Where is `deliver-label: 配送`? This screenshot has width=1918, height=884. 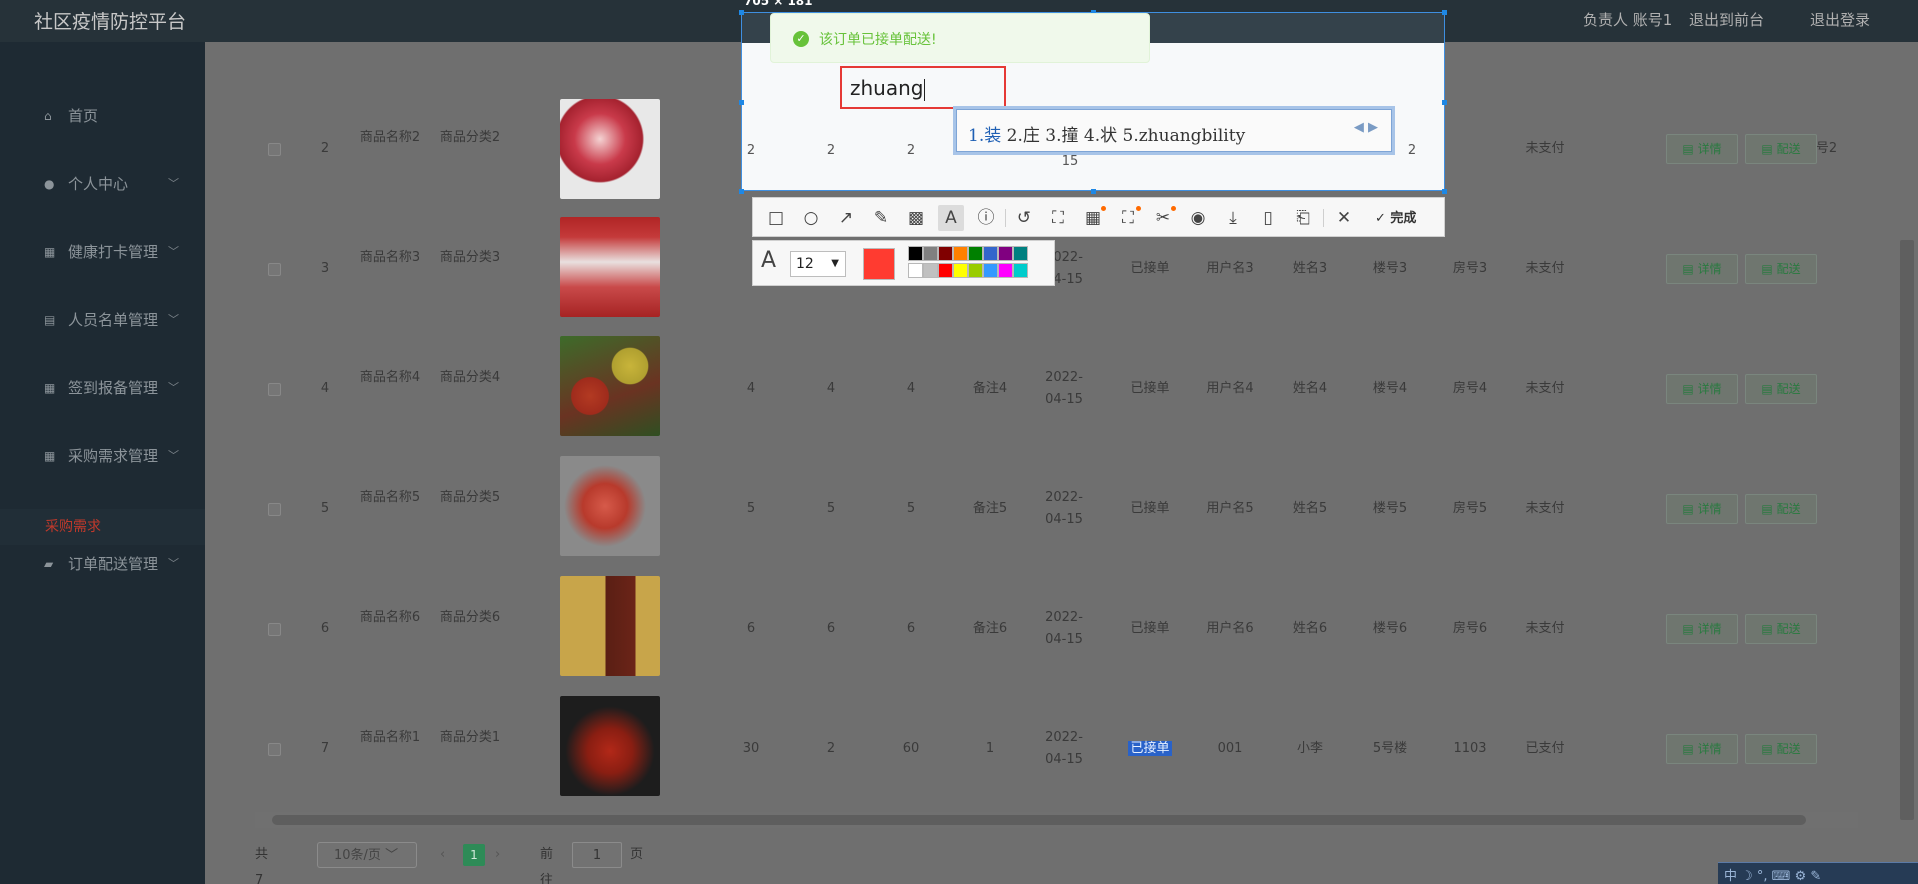
deliver-label: 配送 is located at coordinates (1788, 749).